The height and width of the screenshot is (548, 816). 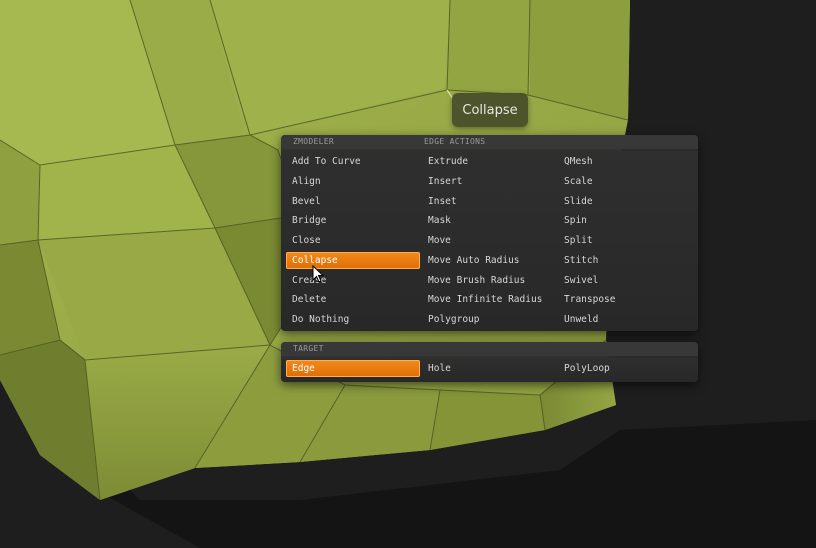 What do you see at coordinates (489, 299) in the screenshot?
I see `action-move-infinite-radius: Move Infinite Radius` at bounding box center [489, 299].